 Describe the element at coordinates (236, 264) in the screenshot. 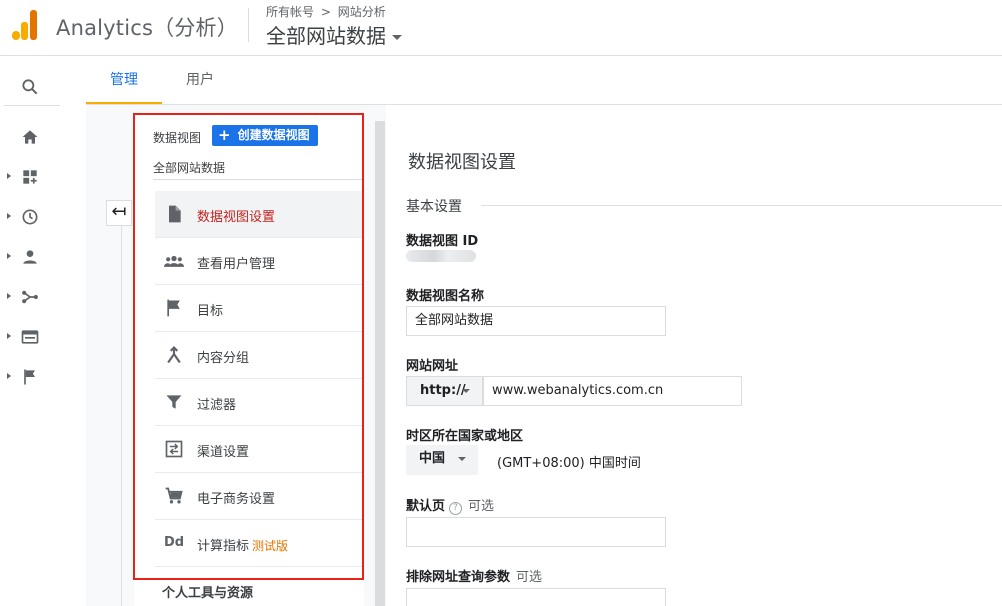

I see `menu-item-label: 查看用户管理` at that location.